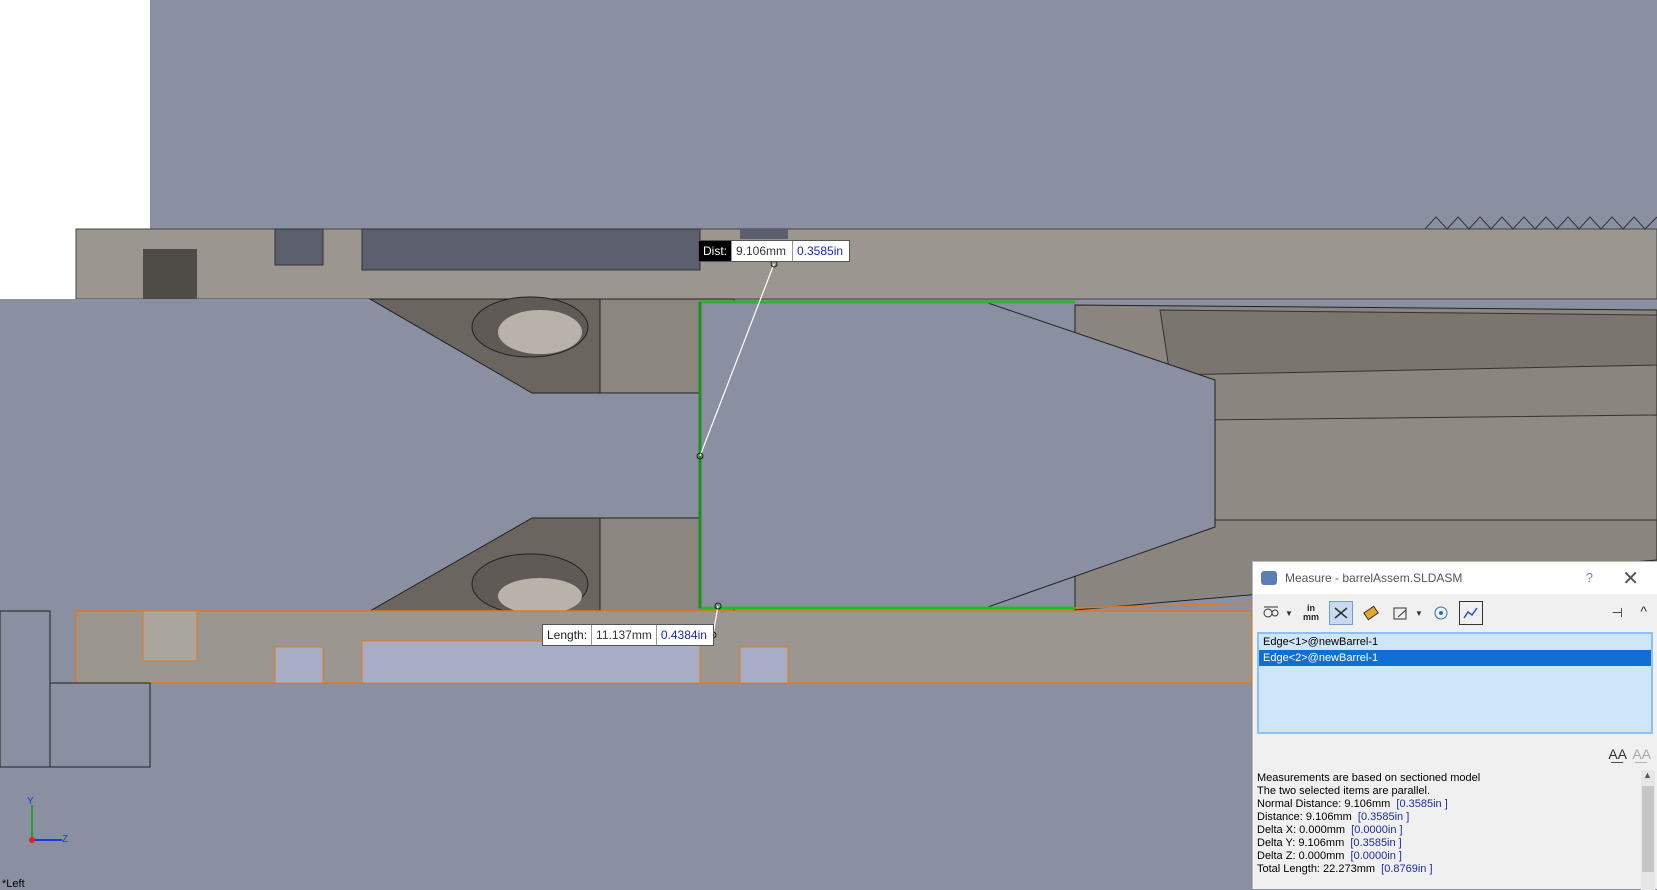 The image size is (1657, 890). Describe the element at coordinates (1329, 856) in the screenshot. I see `result-delta-z: Delta Z: 0.000mm [0.0000in ]` at that location.